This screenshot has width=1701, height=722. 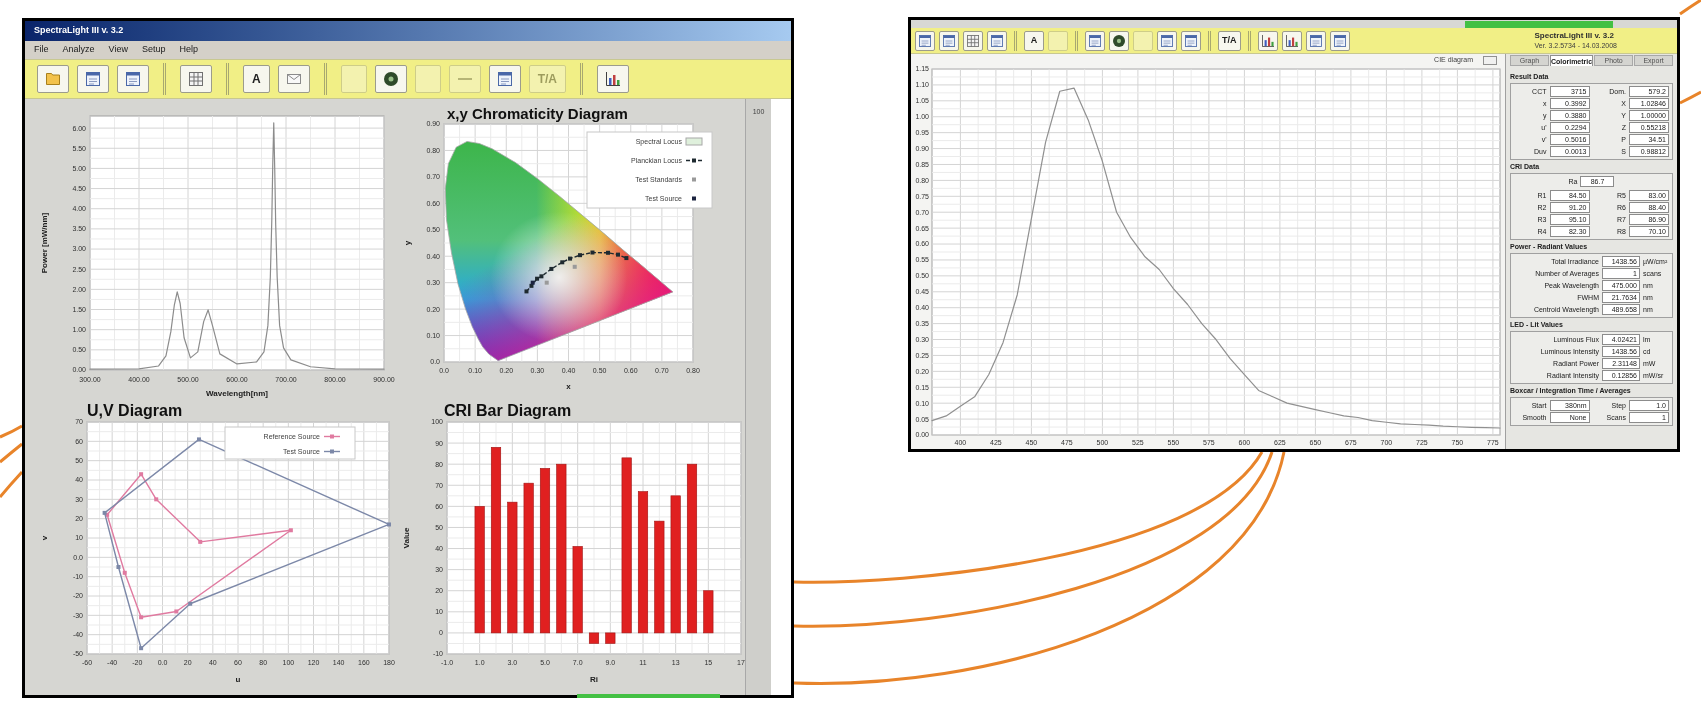 I want to click on axis-label: Ri, so click(x=594, y=679).